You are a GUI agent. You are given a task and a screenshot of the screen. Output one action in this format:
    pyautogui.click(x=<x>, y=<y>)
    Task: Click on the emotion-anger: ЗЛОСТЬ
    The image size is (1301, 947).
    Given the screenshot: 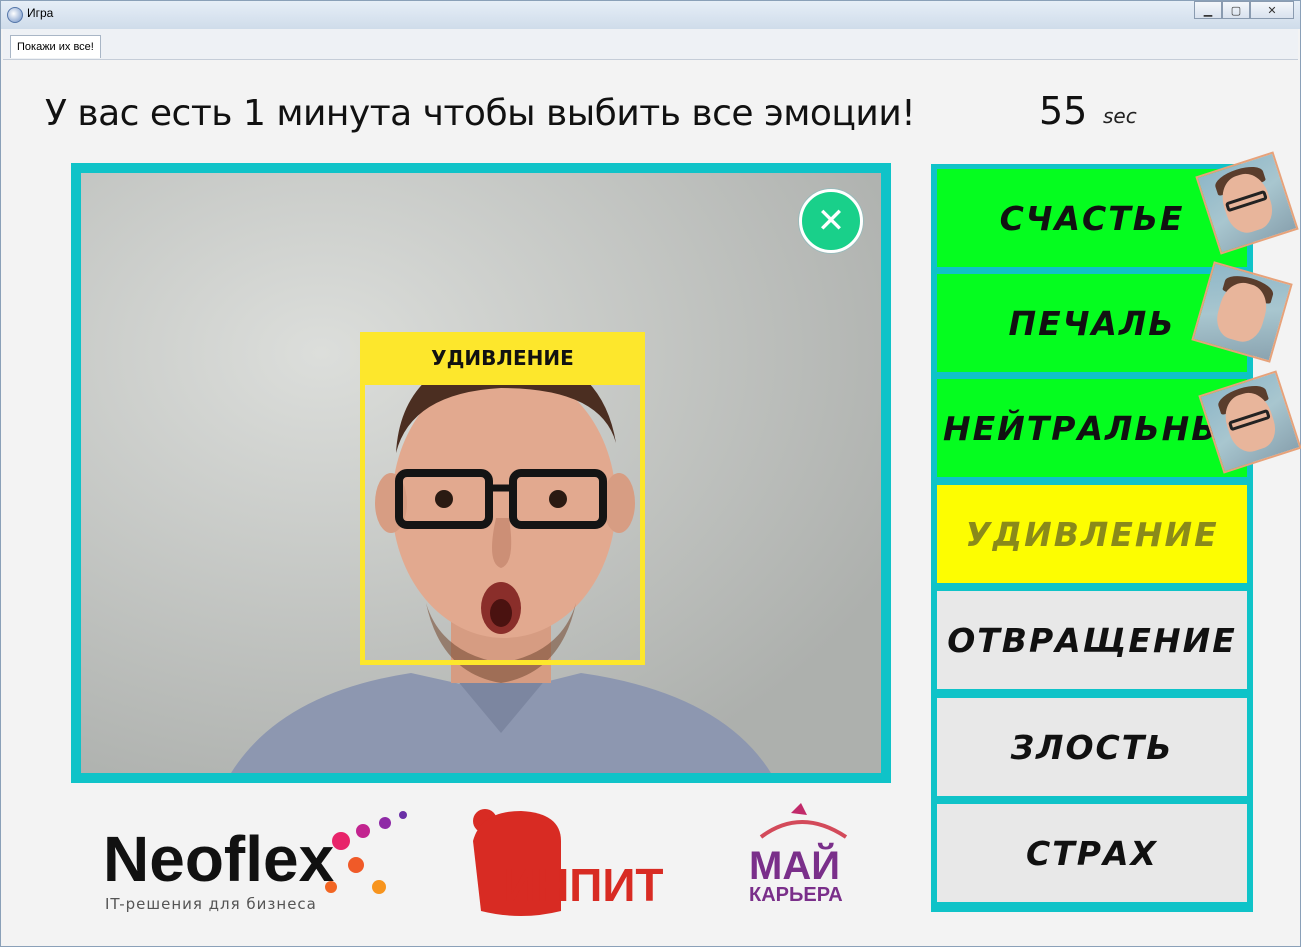 What is the action you would take?
    pyautogui.click(x=1092, y=747)
    